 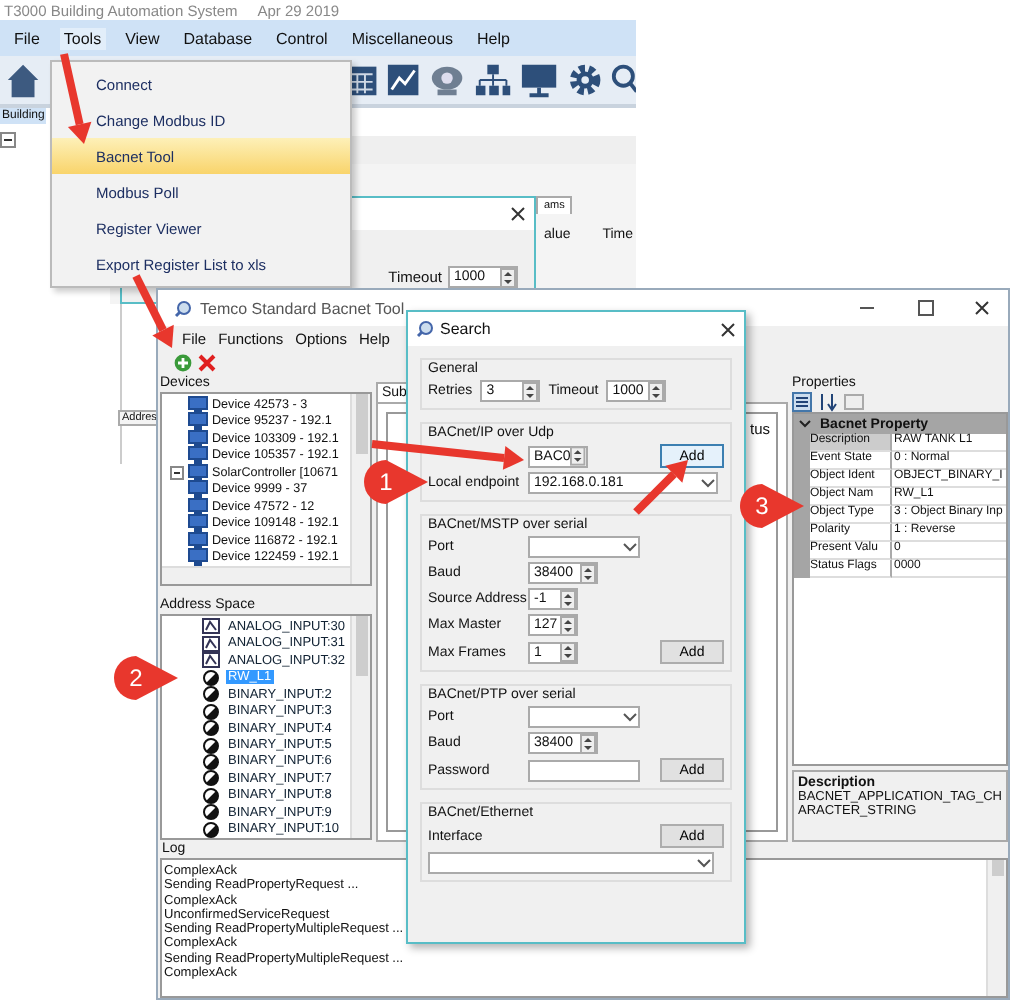 What do you see at coordinates (302, 38) in the screenshot?
I see `menu-item: Control` at bounding box center [302, 38].